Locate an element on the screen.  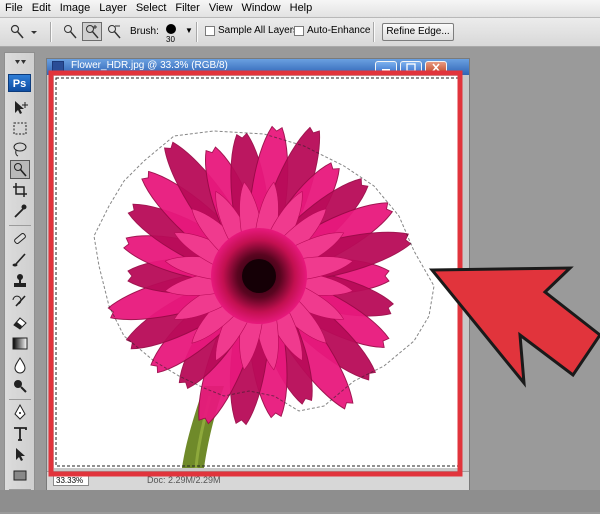
clone-stamp-tool is located at coordinates (20, 280).